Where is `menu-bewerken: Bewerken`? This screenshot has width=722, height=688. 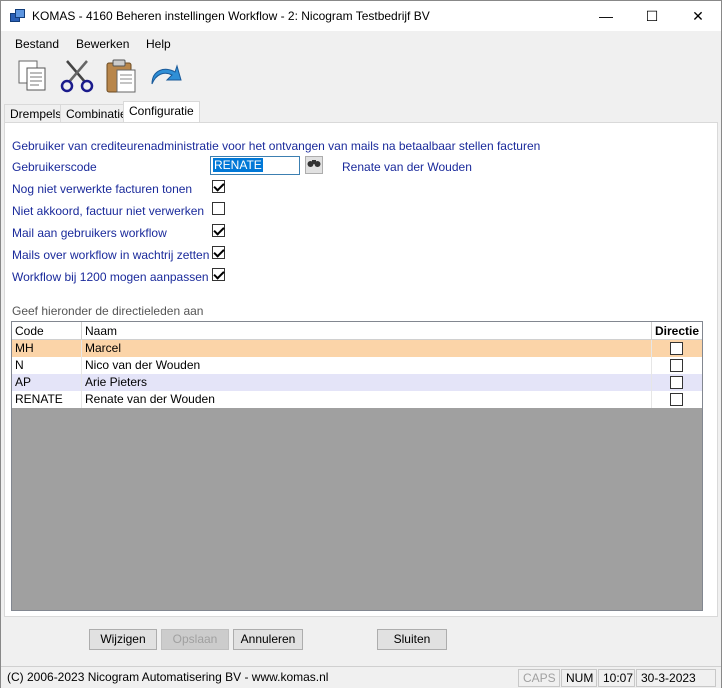 menu-bewerken: Bewerken is located at coordinates (102, 44).